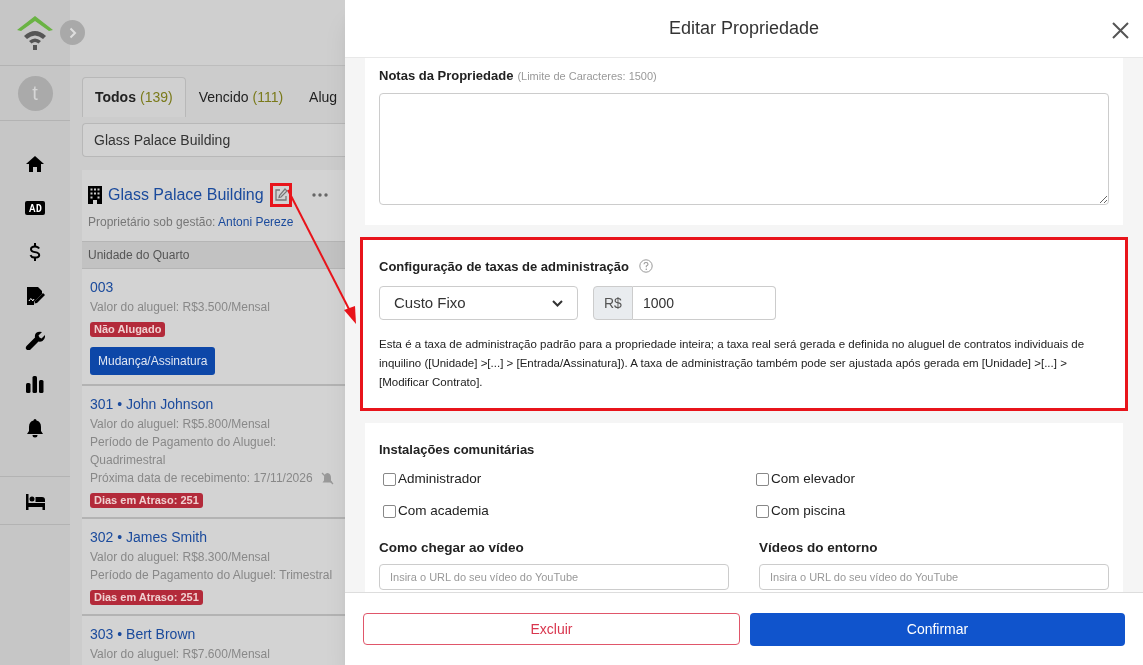 The width and height of the screenshot is (1143, 665). What do you see at coordinates (551, 629) in the screenshot?
I see `delete-button: Excluir` at bounding box center [551, 629].